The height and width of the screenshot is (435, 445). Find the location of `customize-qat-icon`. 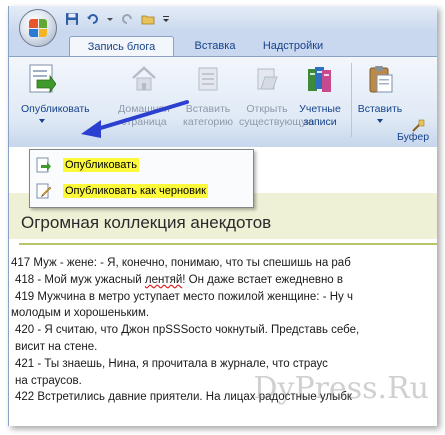

customize-qat-icon is located at coordinates (166, 19).